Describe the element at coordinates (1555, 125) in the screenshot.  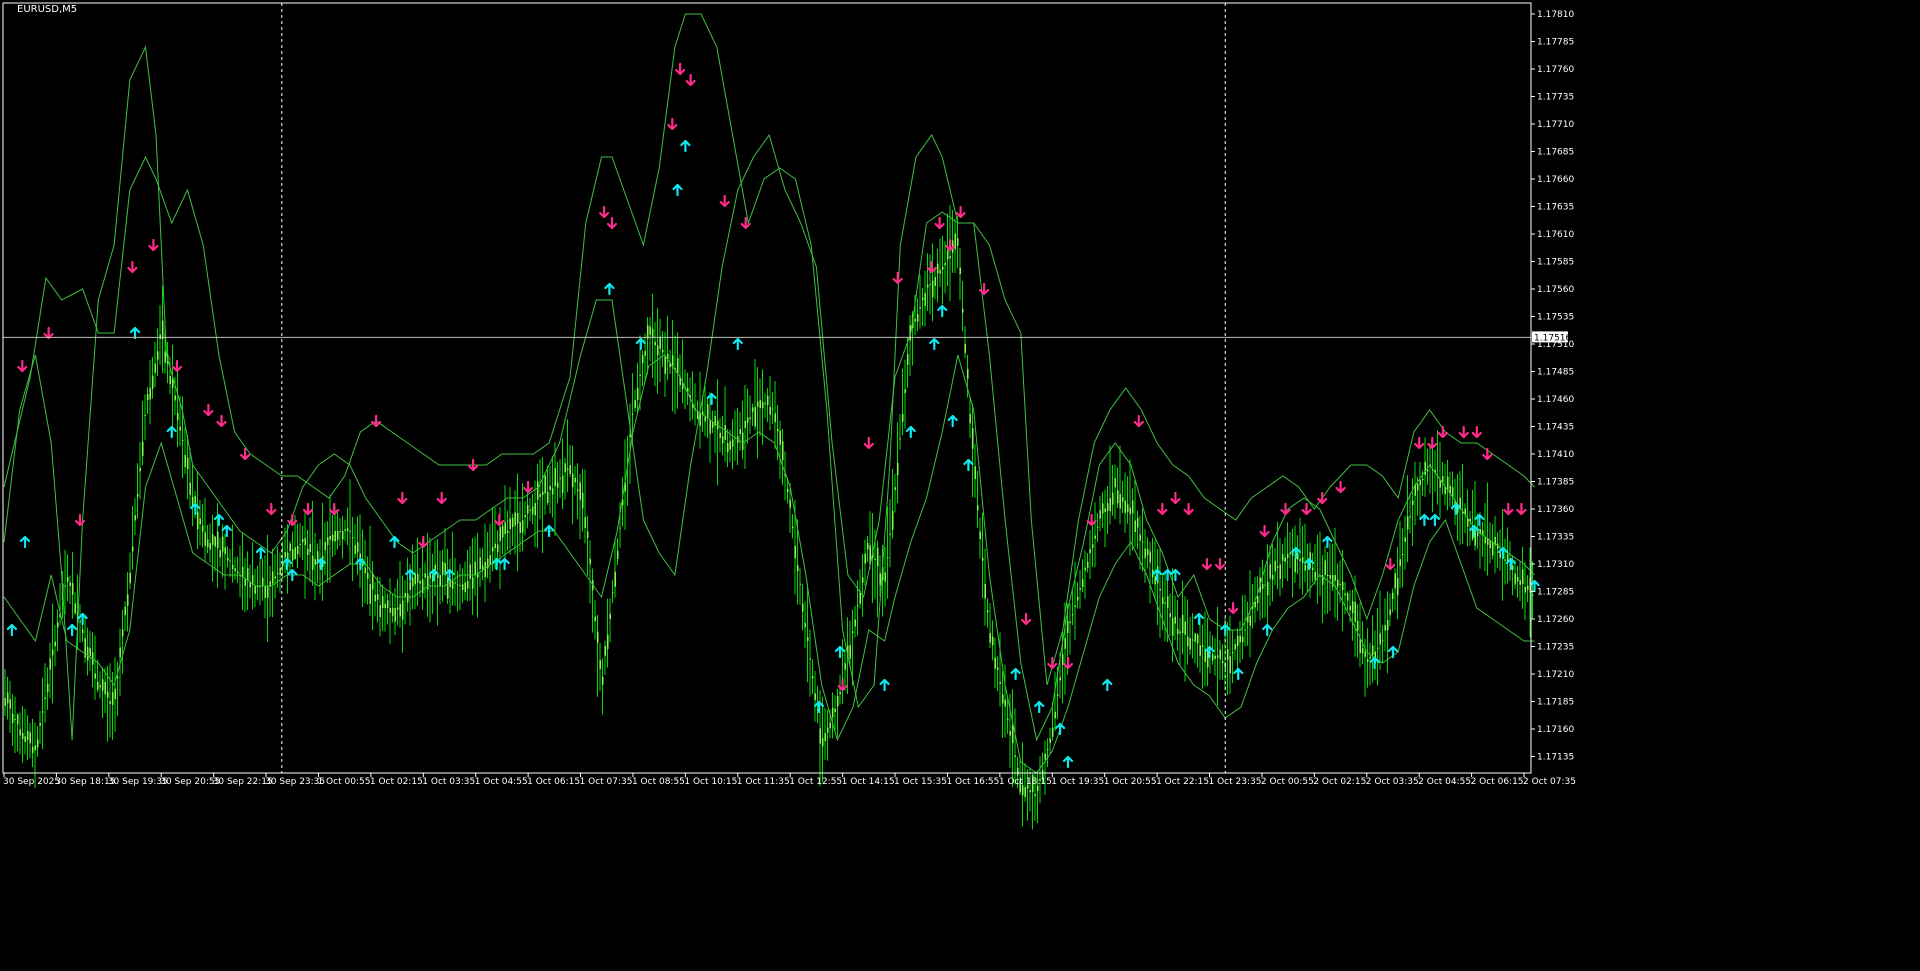
I see `y-tick-label: 1.17710` at that location.